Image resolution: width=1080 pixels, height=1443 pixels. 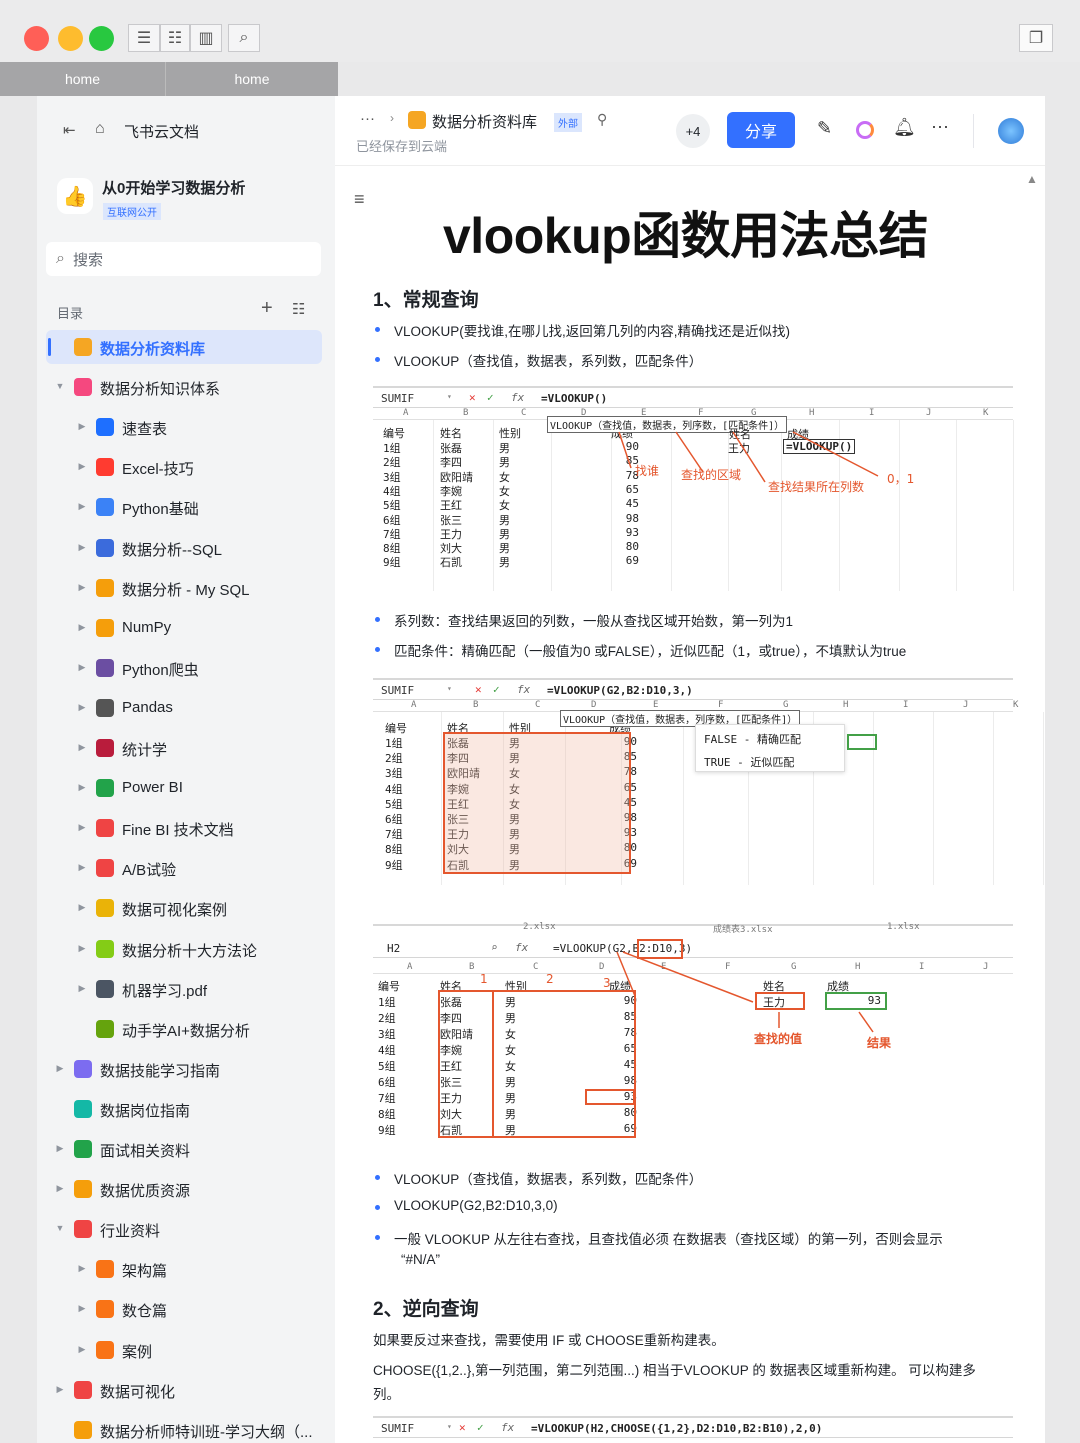 What do you see at coordinates (145, 1111) in the screenshot?
I see `sidebar-item-label: 数据岗位指南` at bounding box center [145, 1111].